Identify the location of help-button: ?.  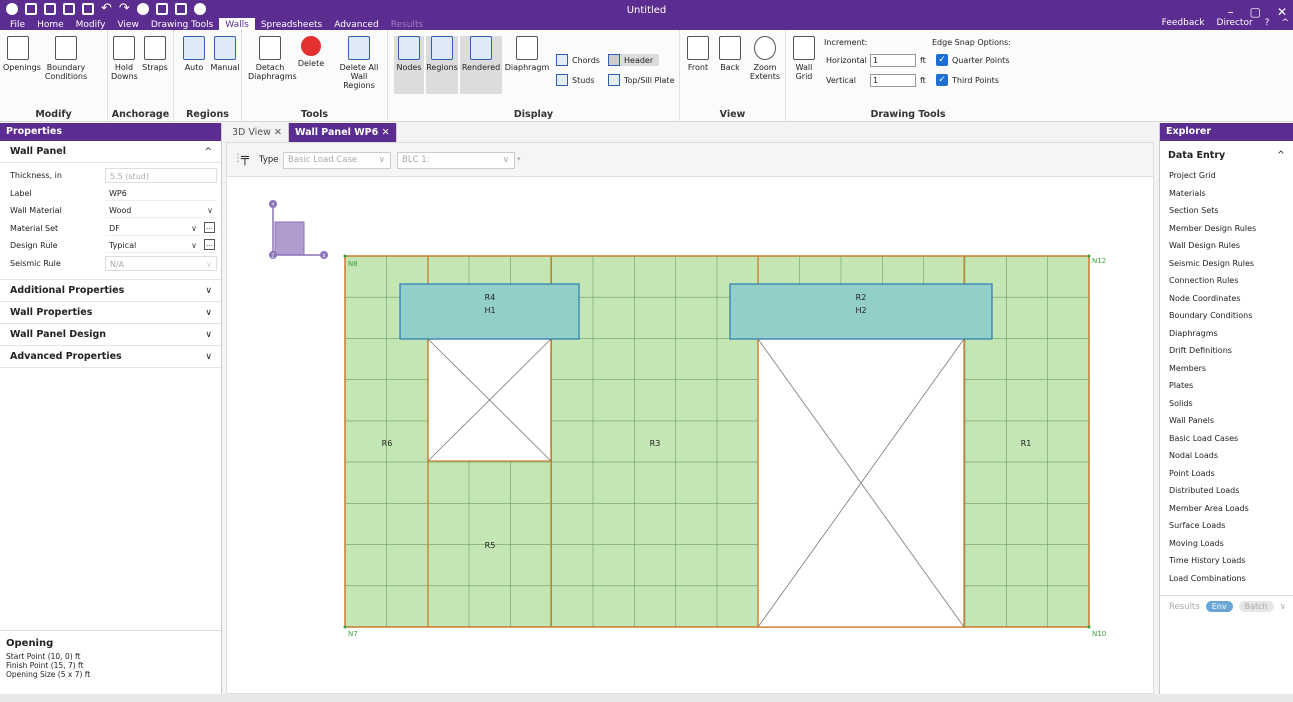
(1267, 23).